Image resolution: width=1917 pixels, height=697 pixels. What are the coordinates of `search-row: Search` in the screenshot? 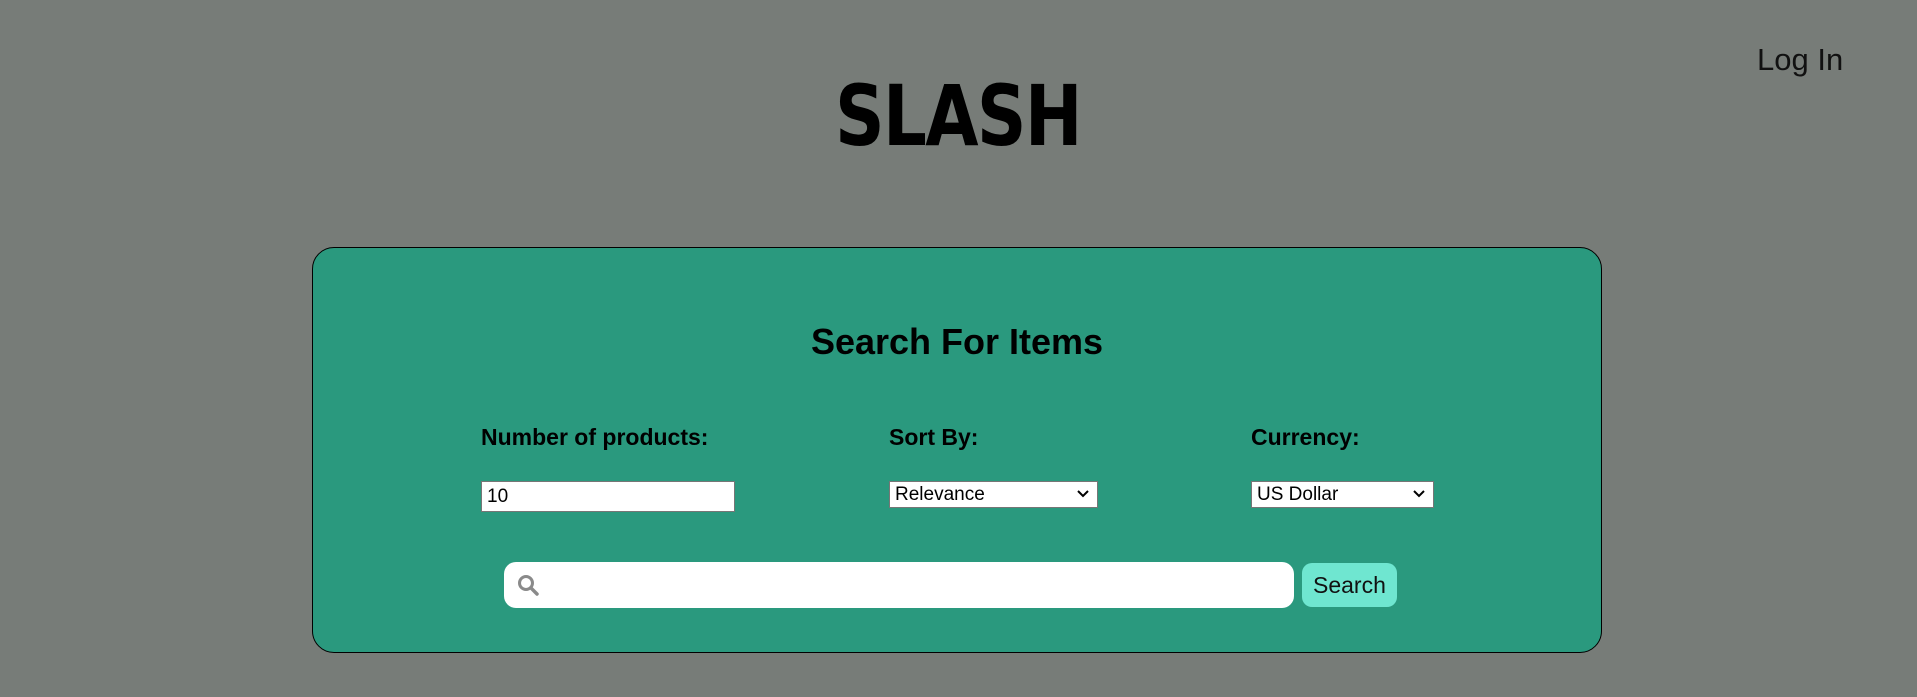 It's located at (950, 585).